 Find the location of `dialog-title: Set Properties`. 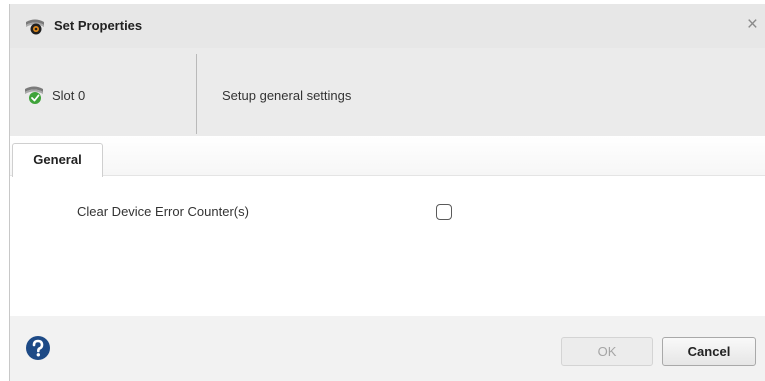

dialog-title: Set Properties is located at coordinates (98, 25).